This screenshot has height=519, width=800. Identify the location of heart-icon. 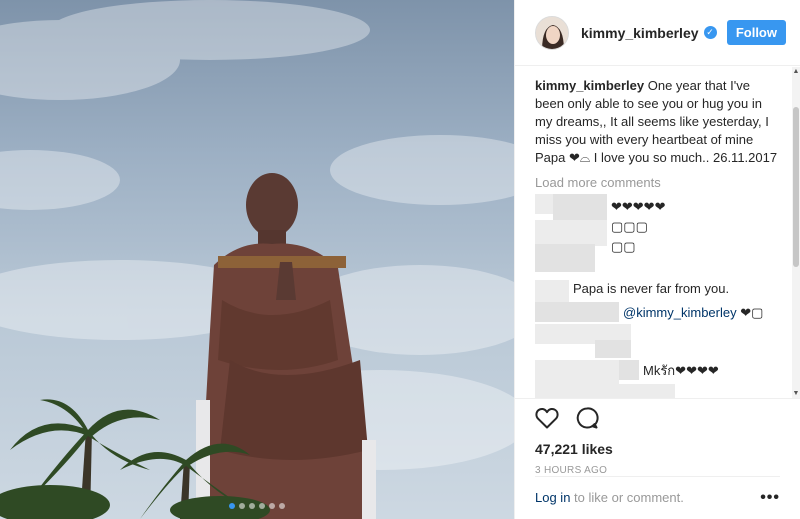
(547, 420).